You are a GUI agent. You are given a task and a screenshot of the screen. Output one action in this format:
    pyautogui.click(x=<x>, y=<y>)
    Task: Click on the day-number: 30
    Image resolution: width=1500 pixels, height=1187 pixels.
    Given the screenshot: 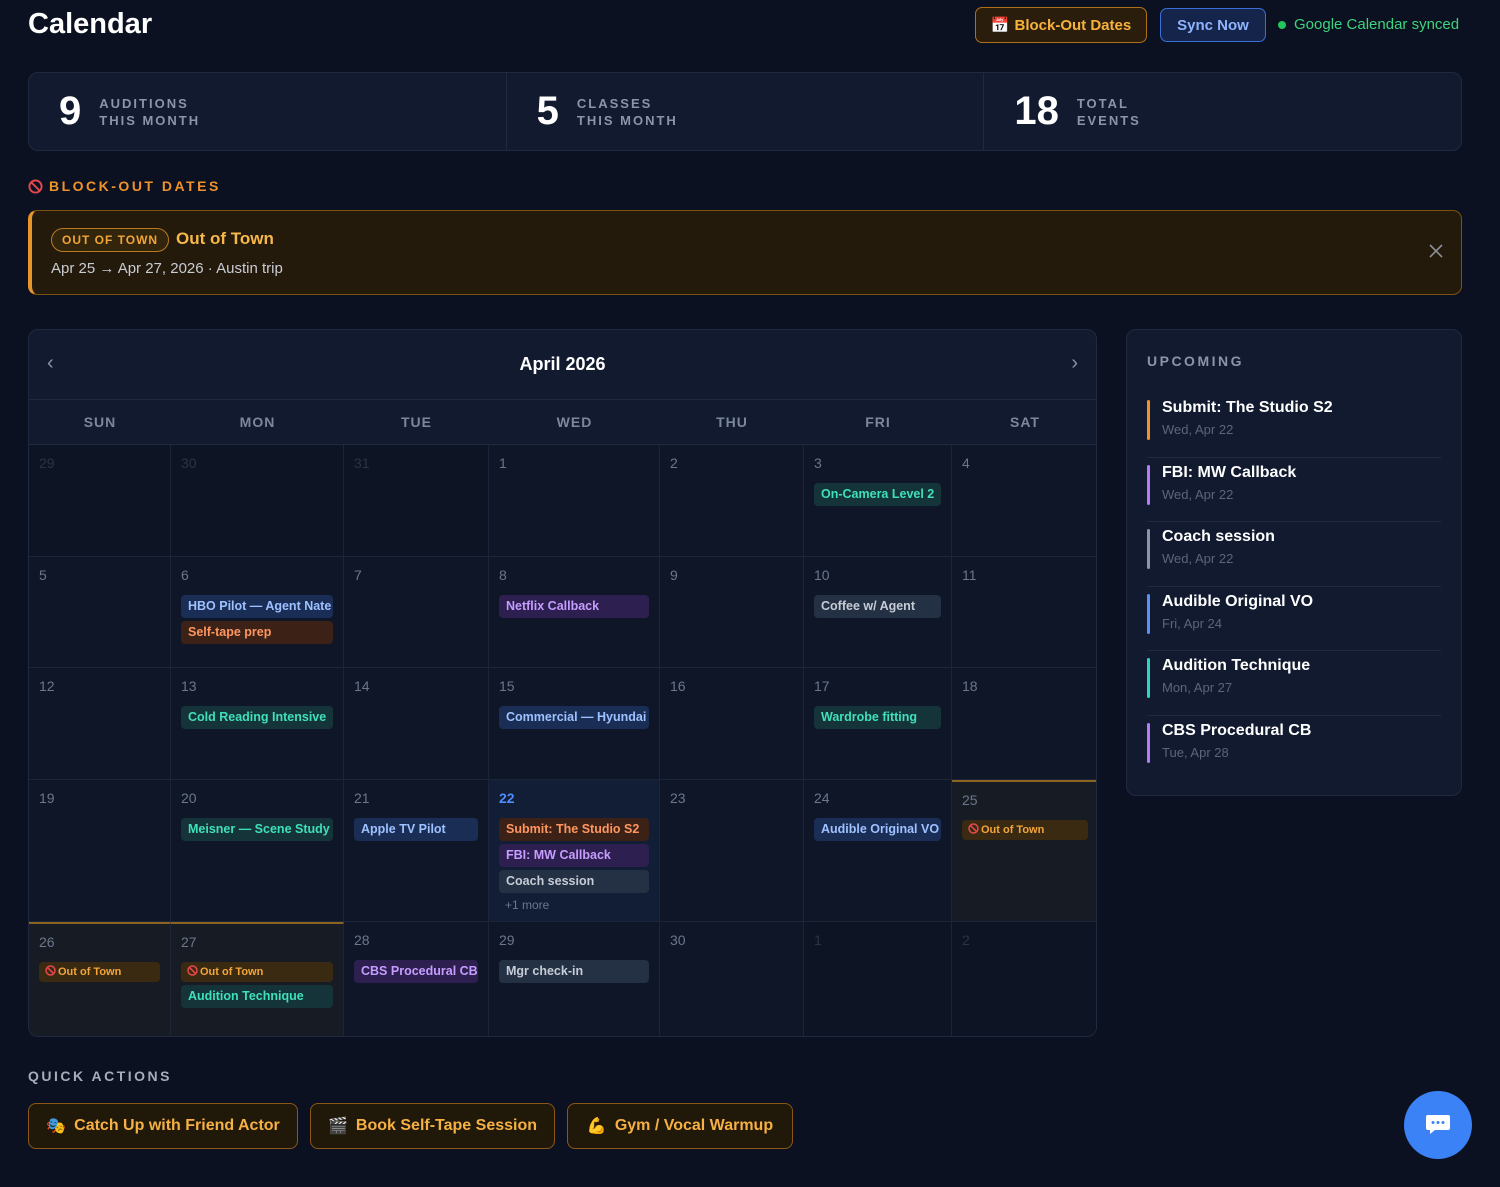 What is the action you would take?
    pyautogui.click(x=678, y=940)
    